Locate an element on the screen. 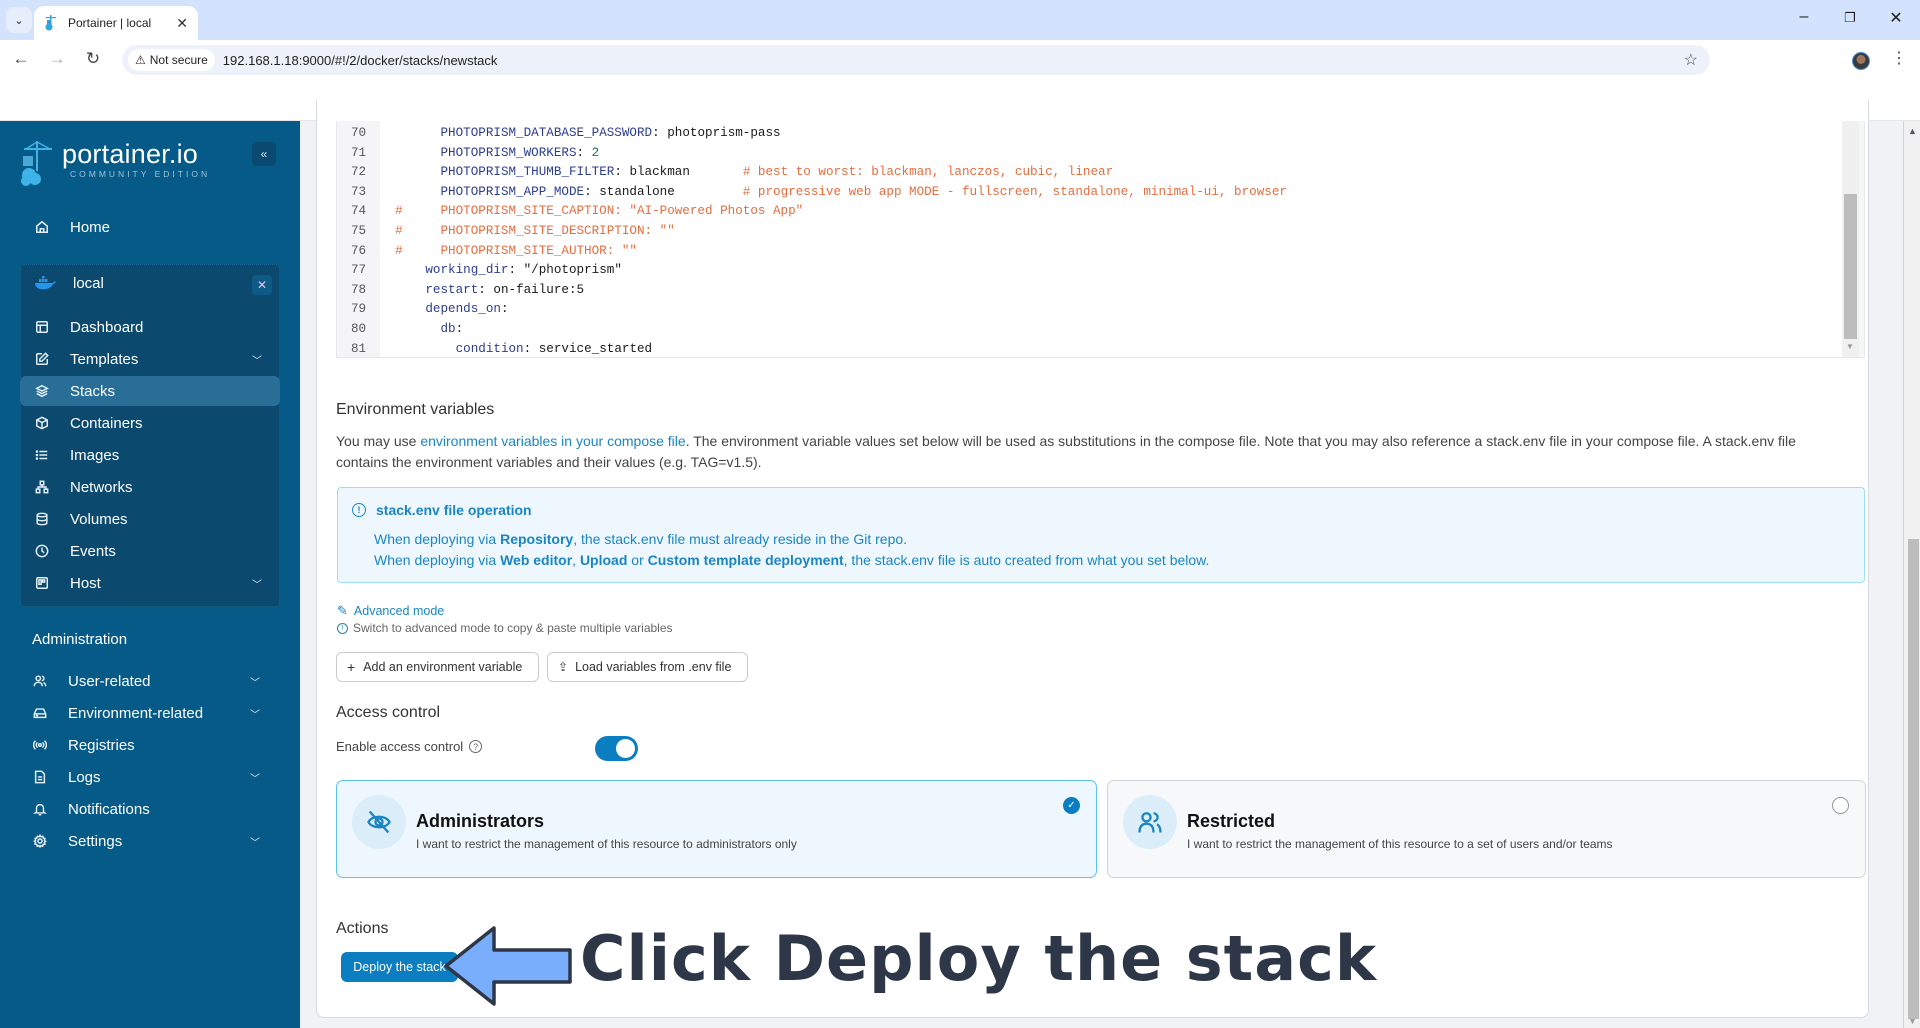 This screenshot has width=1920, height=1028. editor-scrollbar: ▼ is located at coordinates (1850, 239).